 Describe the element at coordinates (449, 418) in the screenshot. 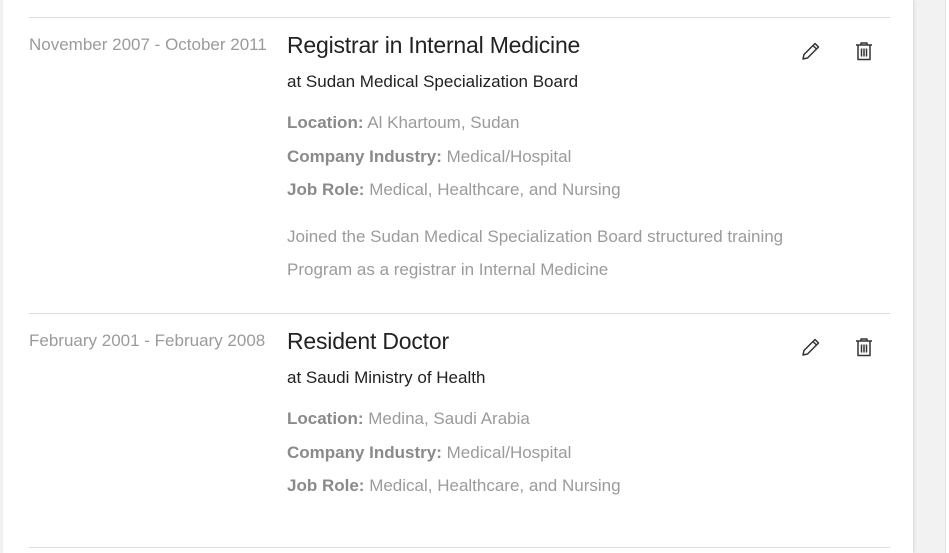

I see `location-value: Medina, Saudi Arabia` at that location.